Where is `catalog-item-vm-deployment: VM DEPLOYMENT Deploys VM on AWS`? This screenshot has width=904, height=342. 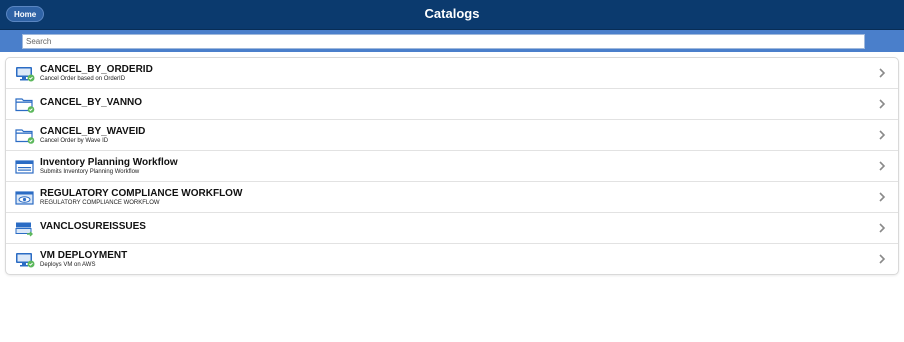 catalog-item-vm-deployment: VM DEPLOYMENT Deploys VM on AWS is located at coordinates (452, 259).